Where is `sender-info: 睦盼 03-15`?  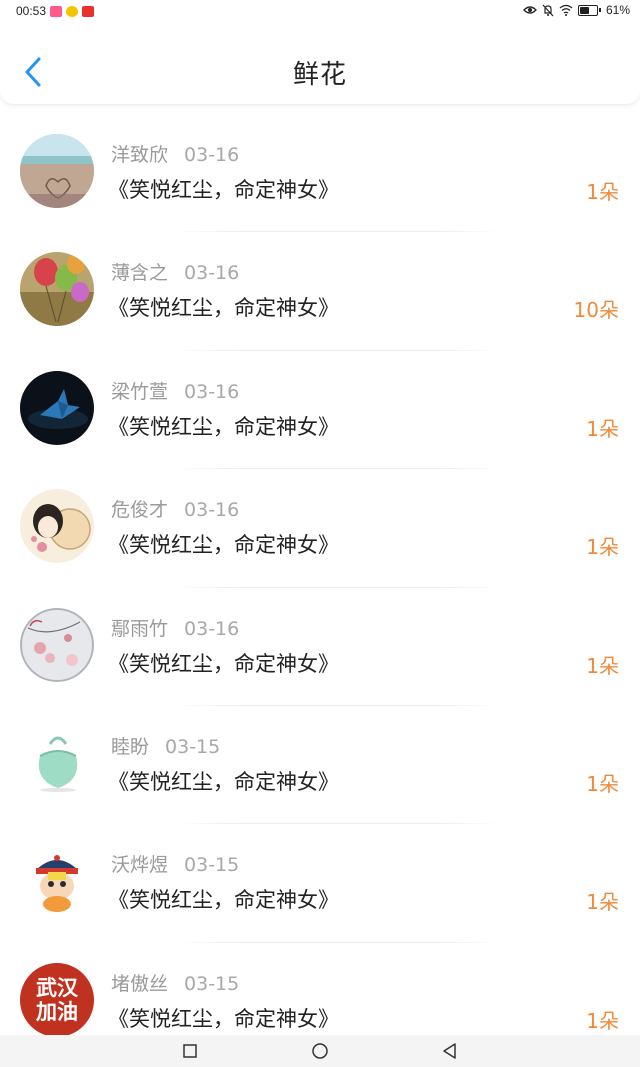 sender-info: 睦盼 03-15 is located at coordinates (165, 745).